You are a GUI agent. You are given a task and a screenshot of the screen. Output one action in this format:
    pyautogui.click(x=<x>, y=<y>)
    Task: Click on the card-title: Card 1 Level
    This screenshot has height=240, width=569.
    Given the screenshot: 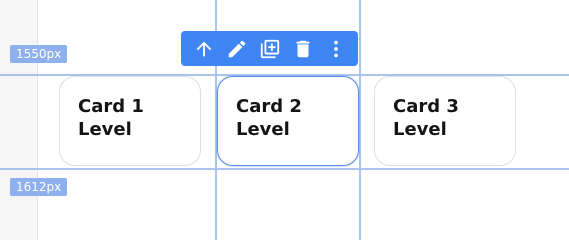 What is the action you would take?
    pyautogui.click(x=111, y=118)
    